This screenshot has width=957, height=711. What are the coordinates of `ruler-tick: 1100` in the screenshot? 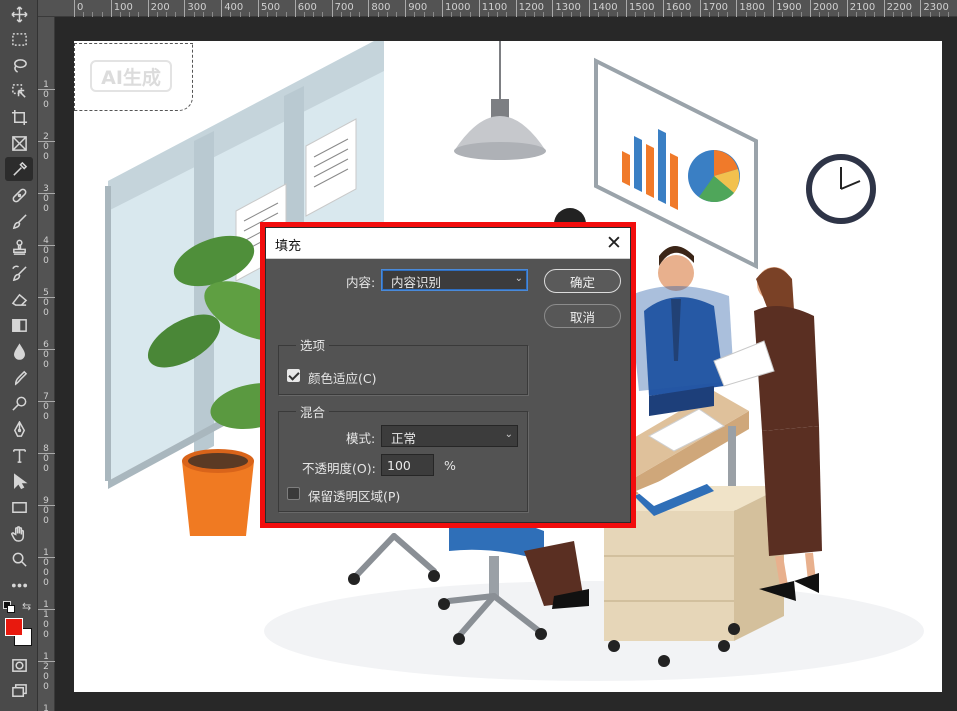 It's located at (492, 8).